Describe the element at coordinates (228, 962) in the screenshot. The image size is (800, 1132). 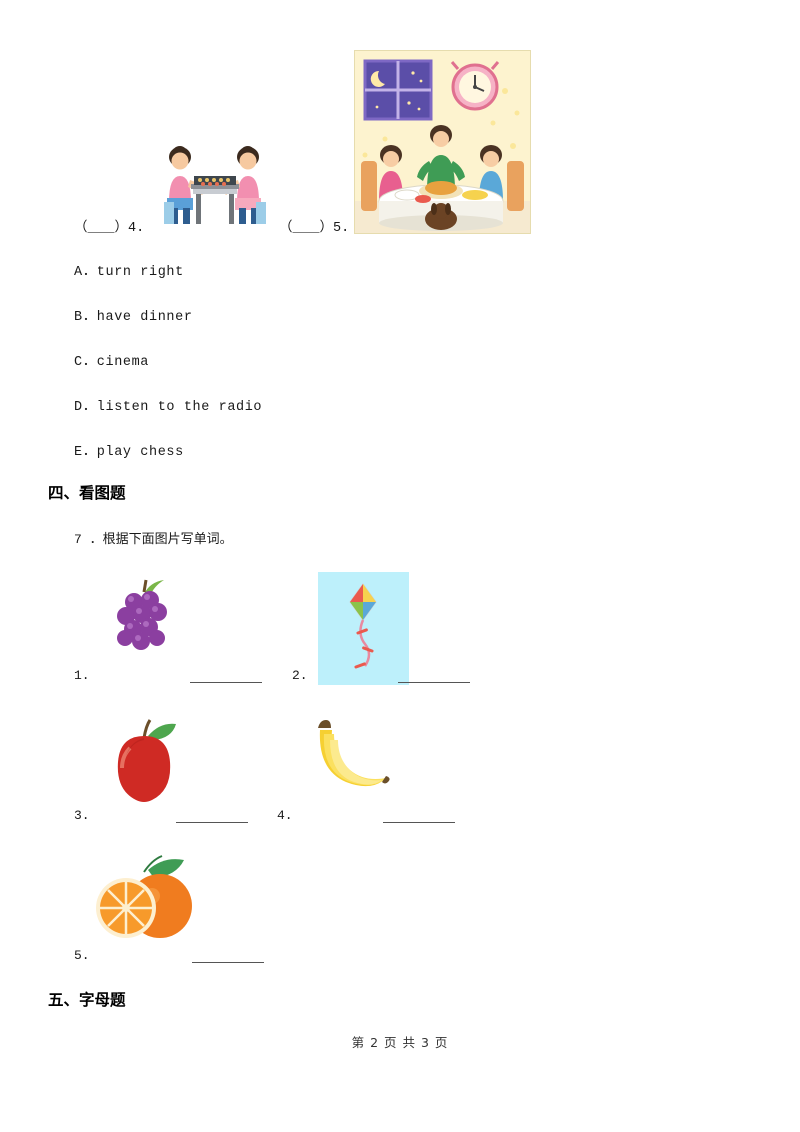
I see `picture-item-5-blank` at that location.